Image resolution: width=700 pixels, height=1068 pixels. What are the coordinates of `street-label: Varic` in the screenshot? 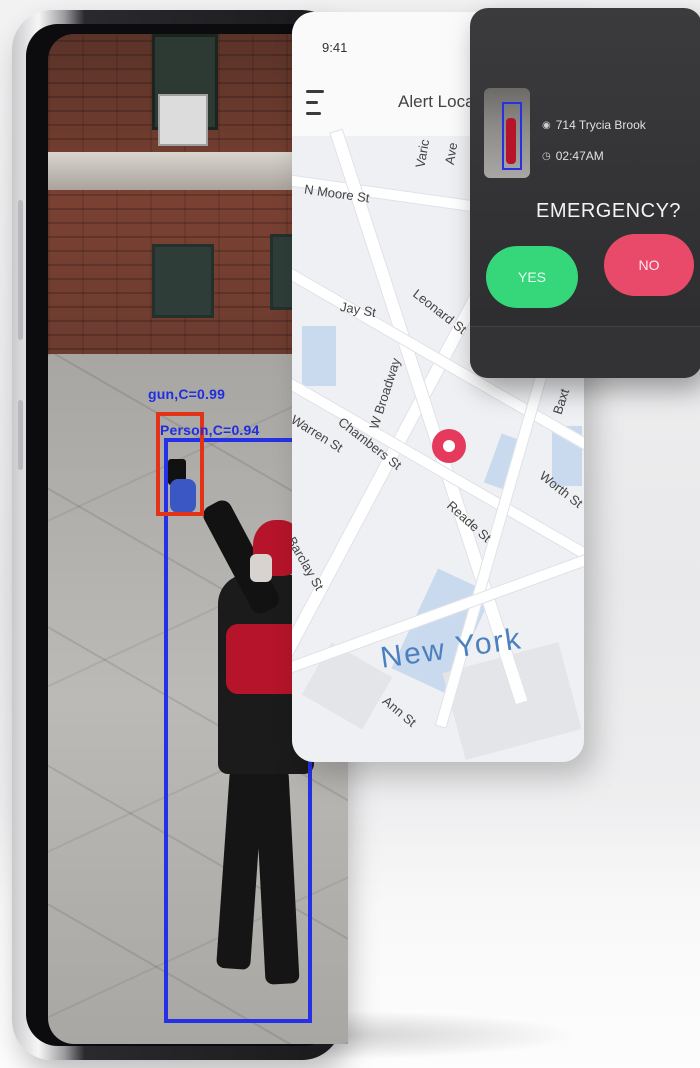 It's located at (422, 153).